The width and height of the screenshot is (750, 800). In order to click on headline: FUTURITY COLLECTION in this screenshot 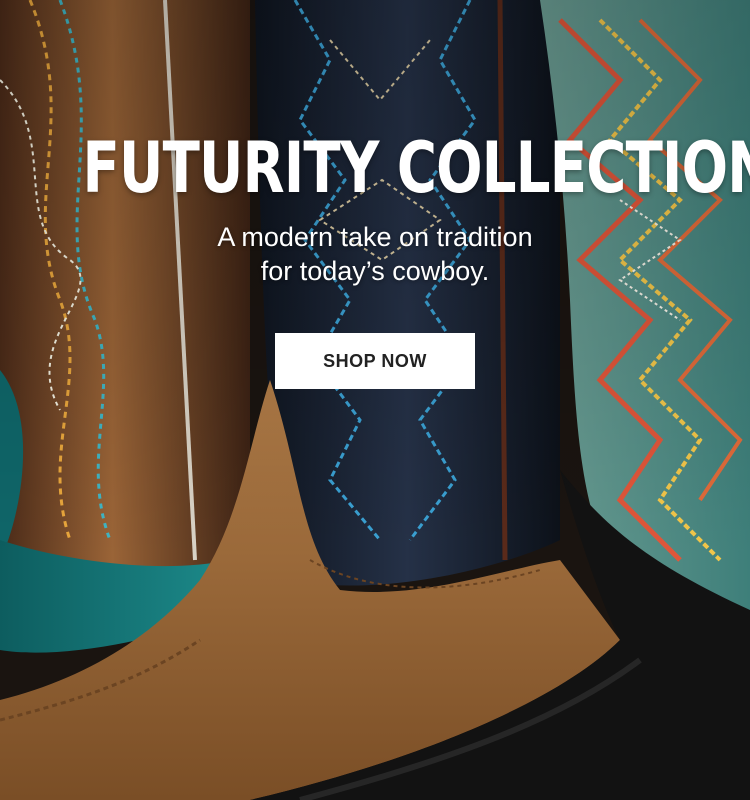, I will do `click(416, 168)`.